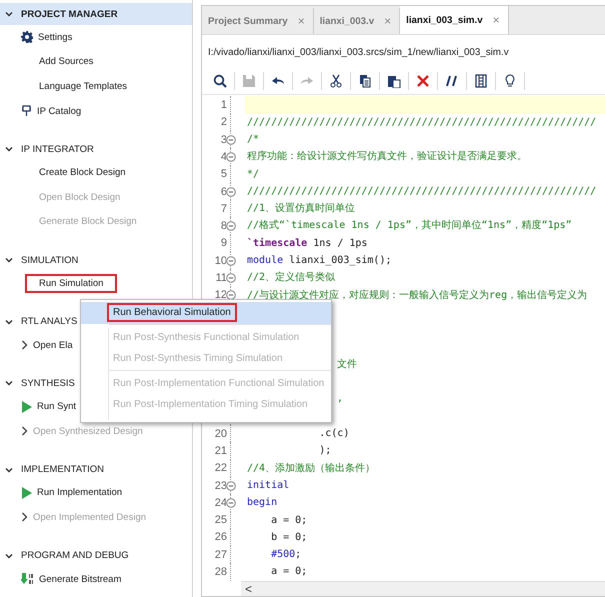  What do you see at coordinates (387, 156) in the screenshot?
I see `code-text: 程序功能：给设计源文件写仿真文件，验证设计是否满足要求。` at bounding box center [387, 156].